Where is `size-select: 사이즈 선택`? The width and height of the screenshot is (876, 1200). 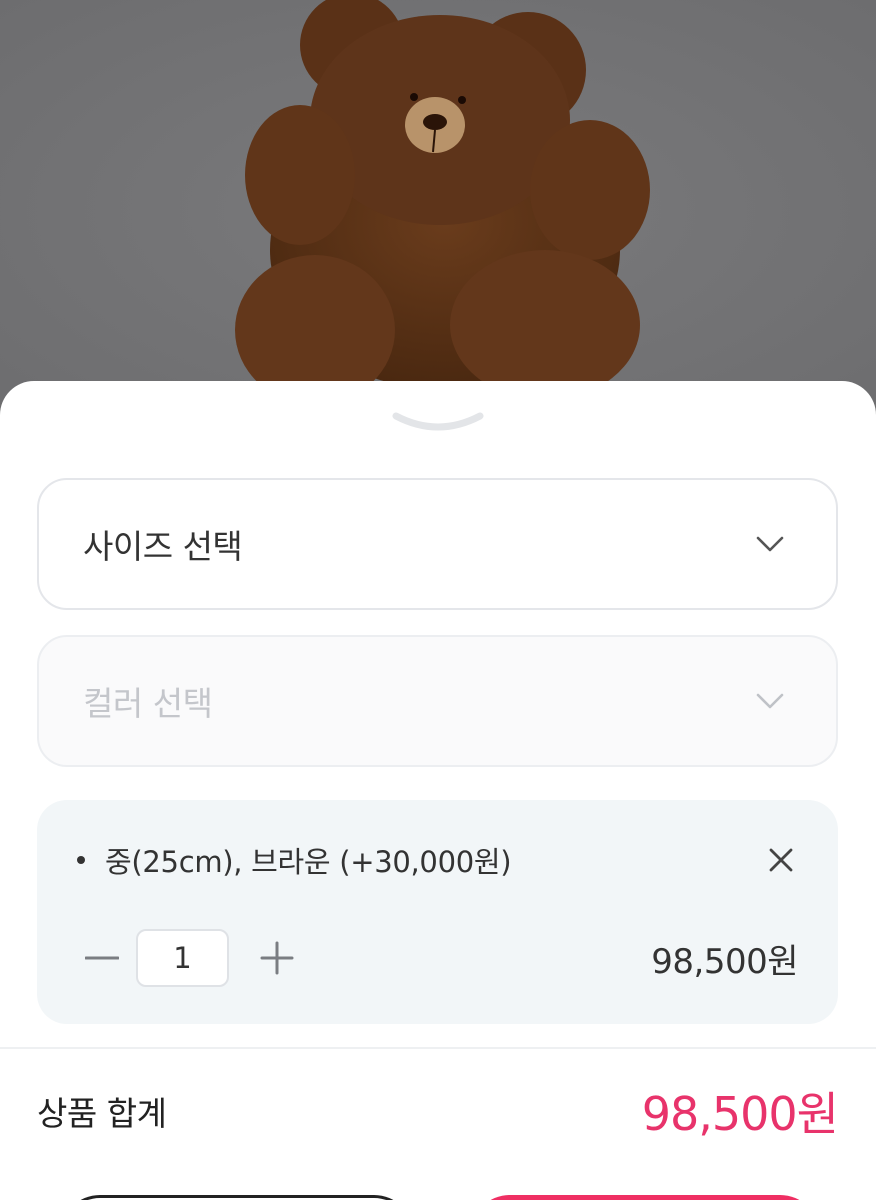 size-select: 사이즈 선택 is located at coordinates (437, 544).